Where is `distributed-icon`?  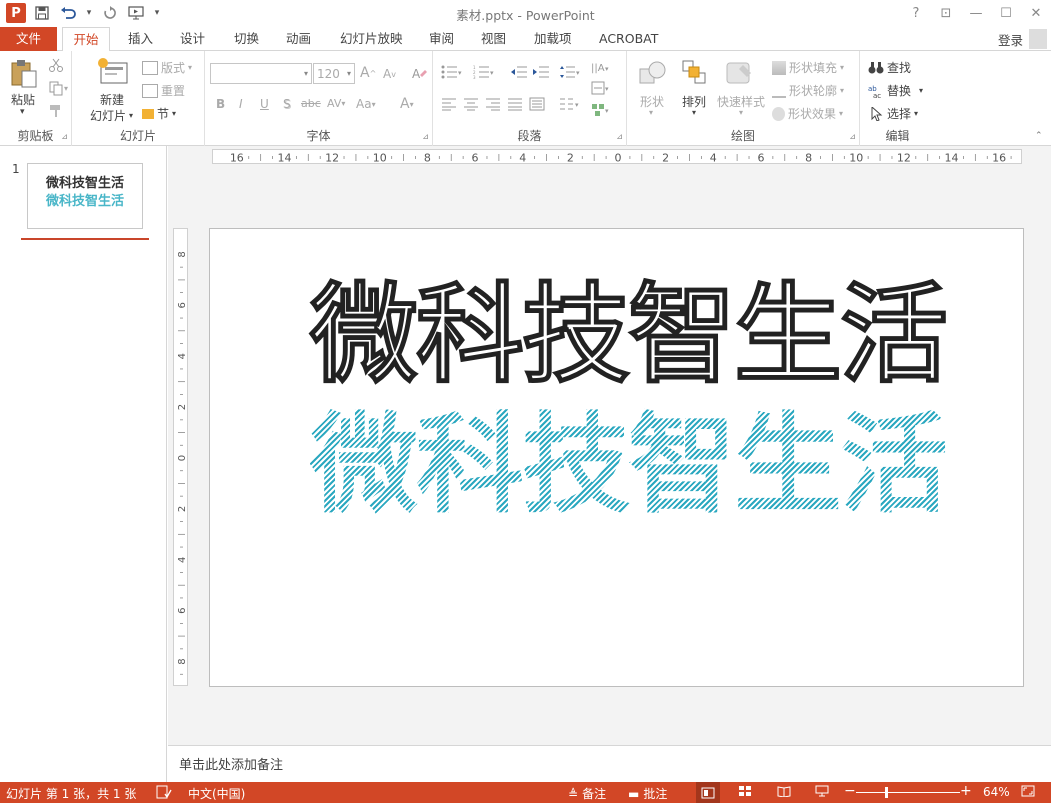
distributed-icon is located at coordinates (537, 104).